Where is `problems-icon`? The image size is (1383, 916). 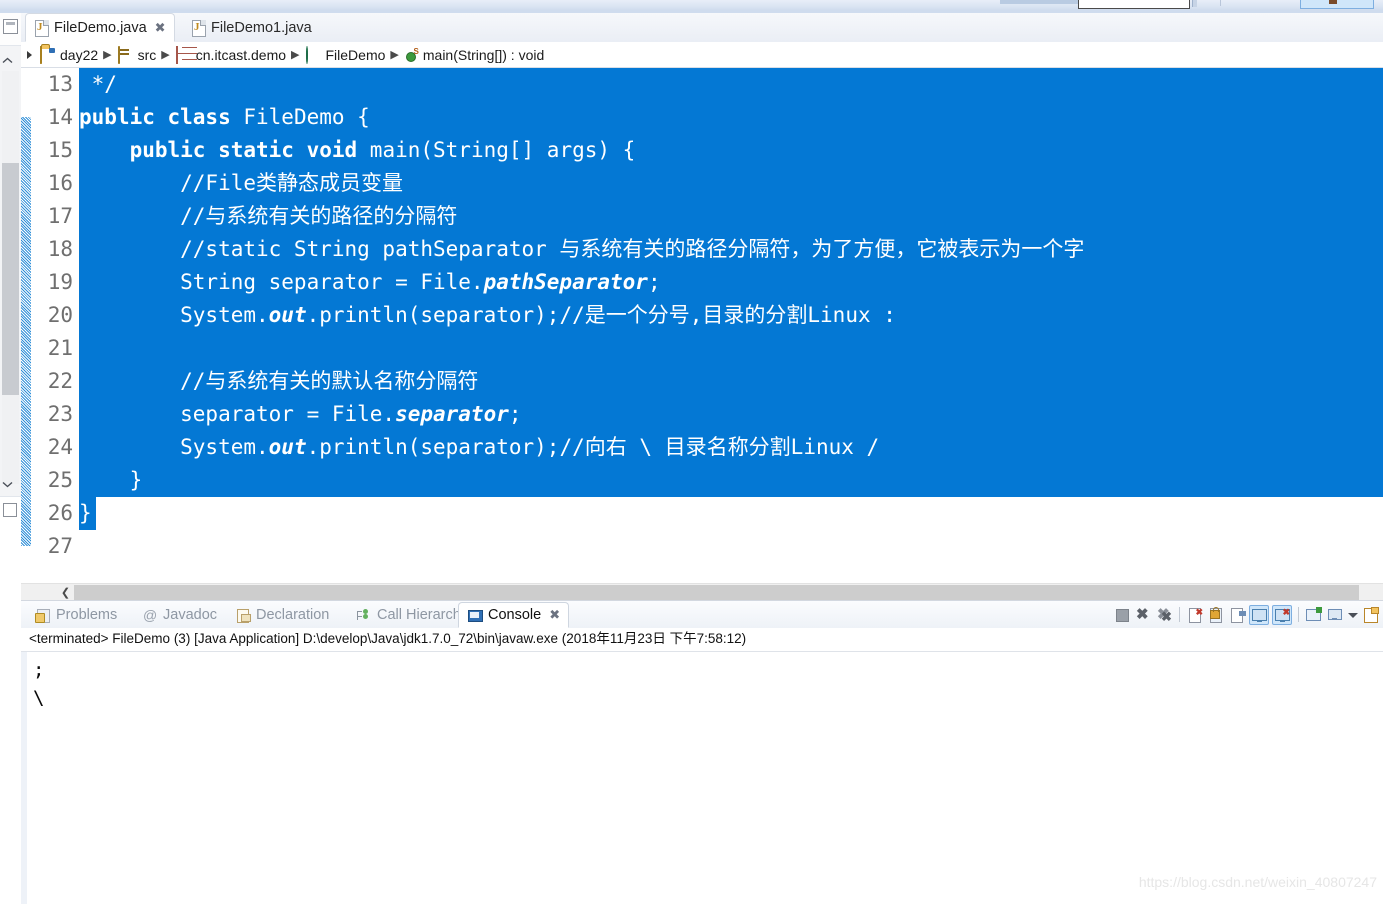
problems-icon is located at coordinates (43, 615).